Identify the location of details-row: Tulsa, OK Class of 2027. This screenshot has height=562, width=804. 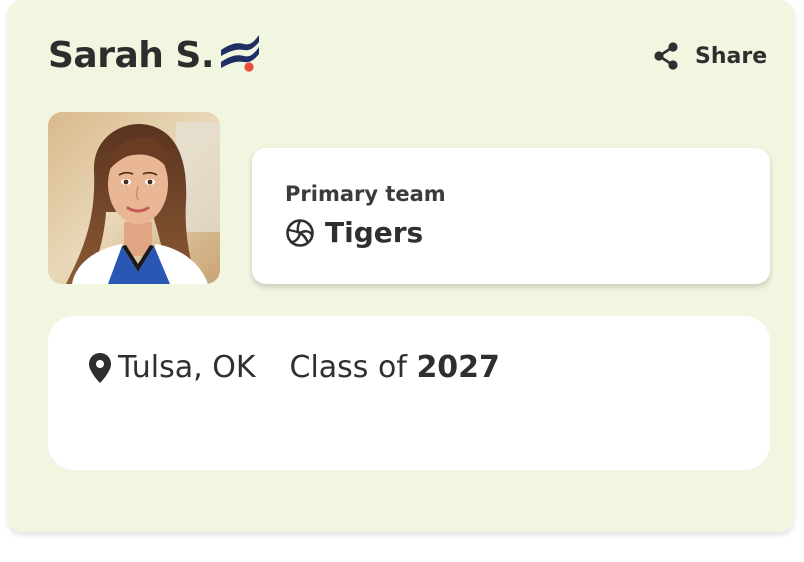
(294, 367).